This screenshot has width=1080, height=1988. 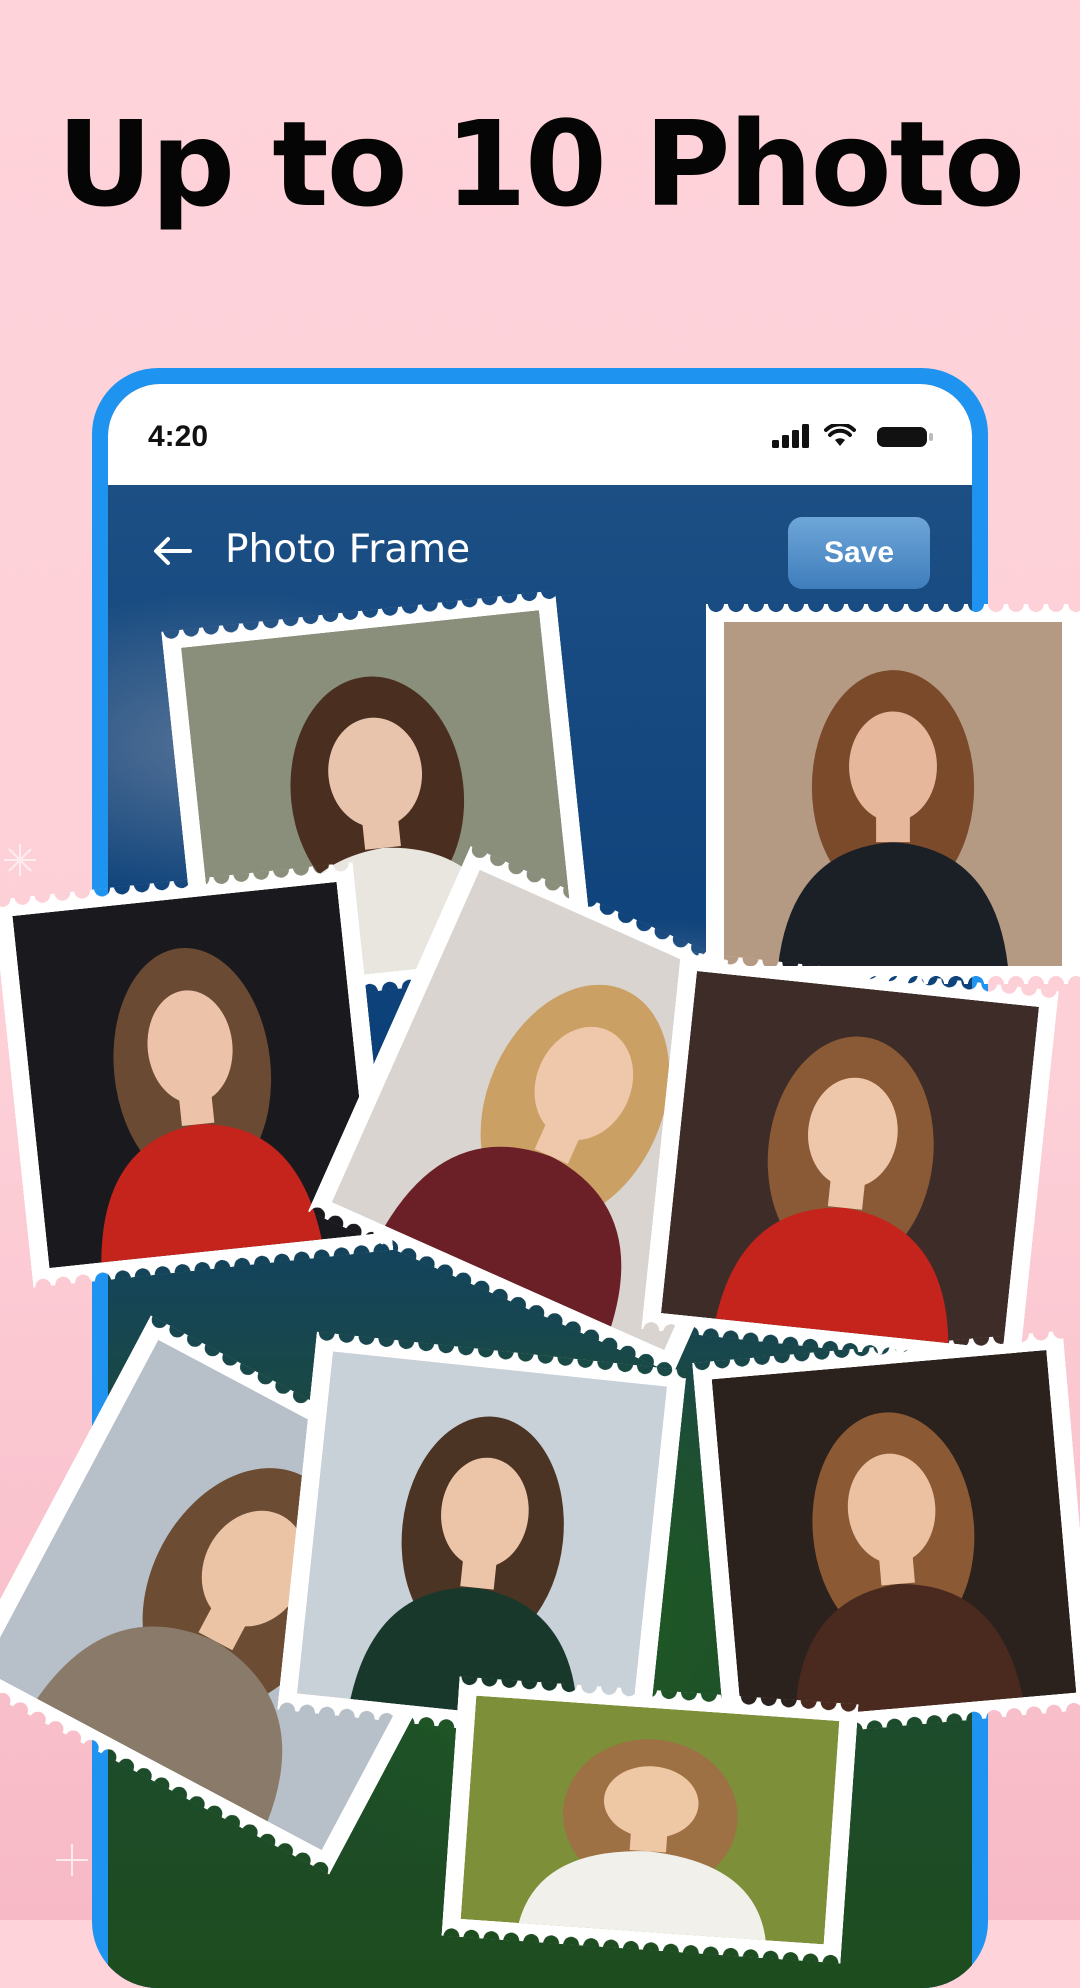 I want to click on wifi-icon, so click(x=840, y=435).